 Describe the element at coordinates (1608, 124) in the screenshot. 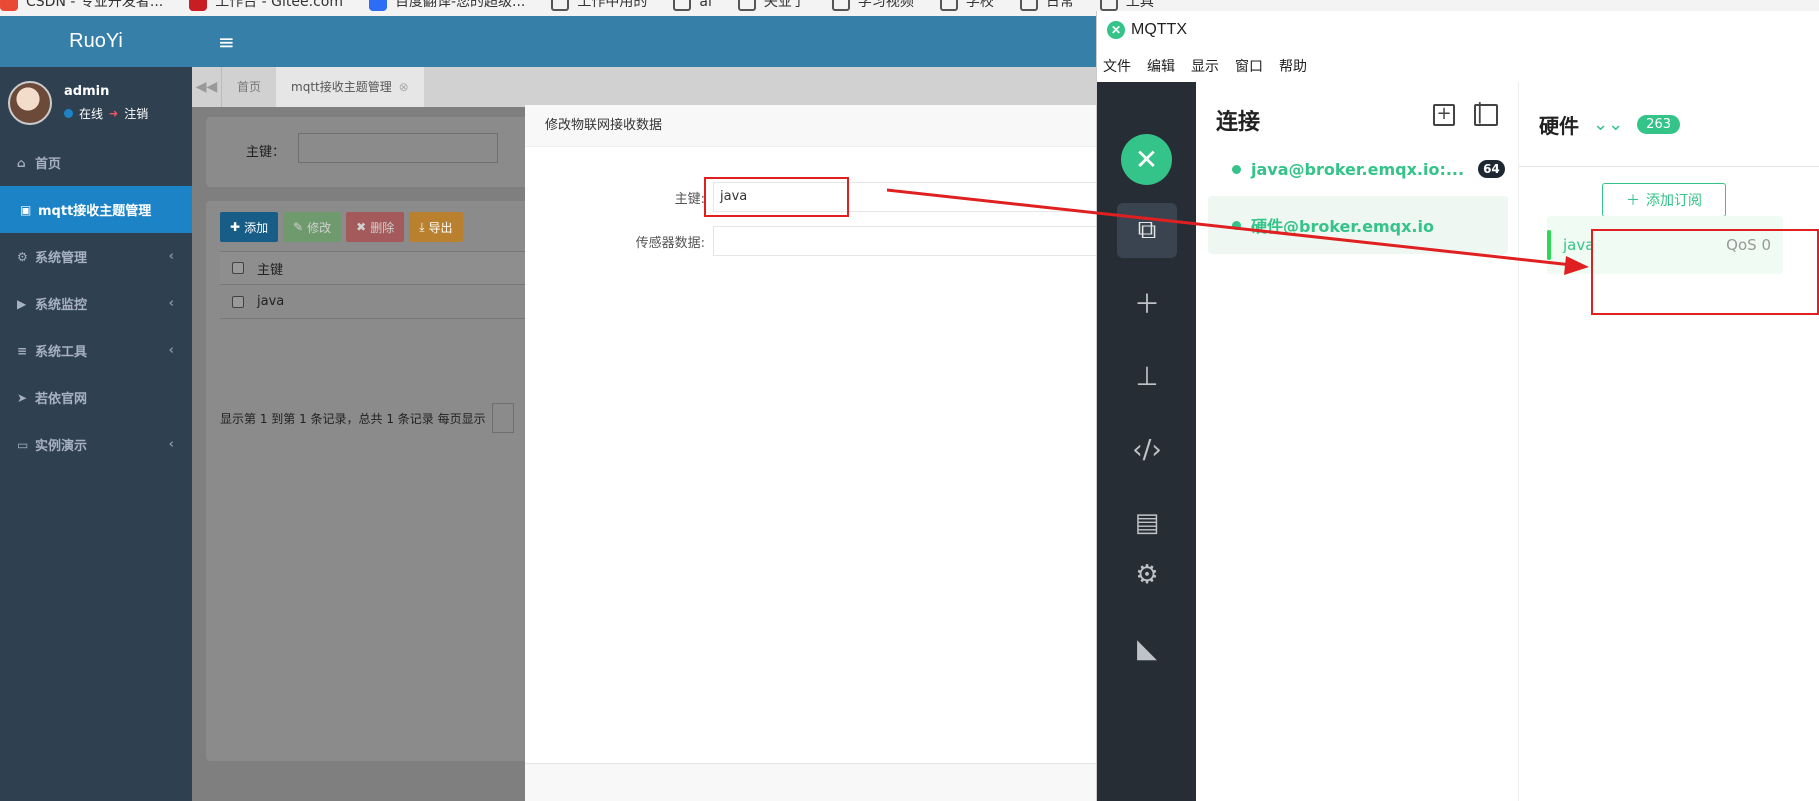

I see `double-chevron-down-icon: ⌄⌄` at that location.